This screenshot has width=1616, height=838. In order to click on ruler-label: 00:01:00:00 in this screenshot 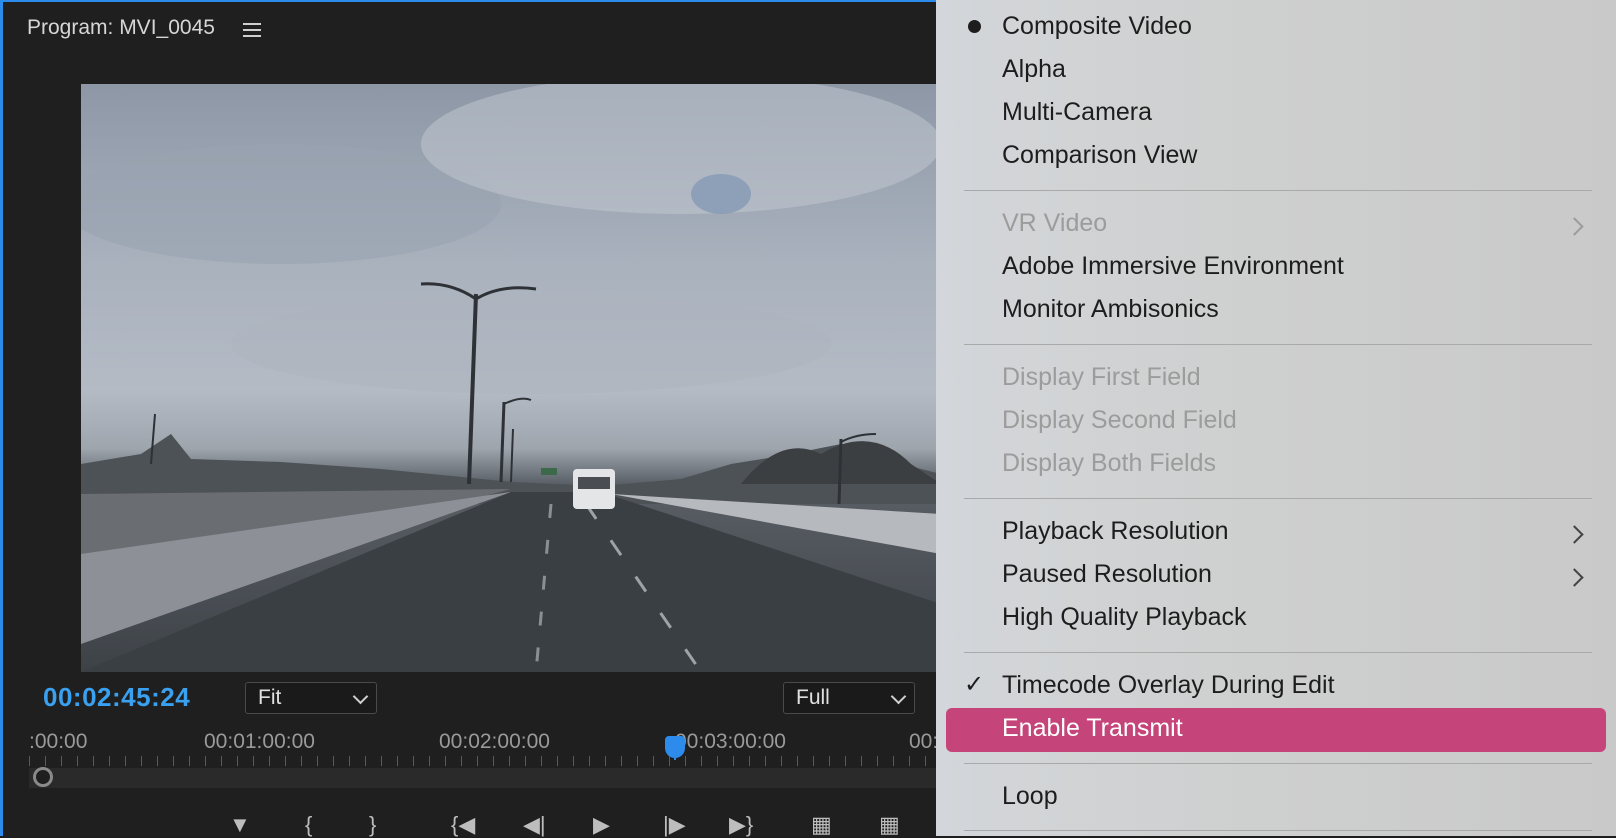, I will do `click(259, 741)`.